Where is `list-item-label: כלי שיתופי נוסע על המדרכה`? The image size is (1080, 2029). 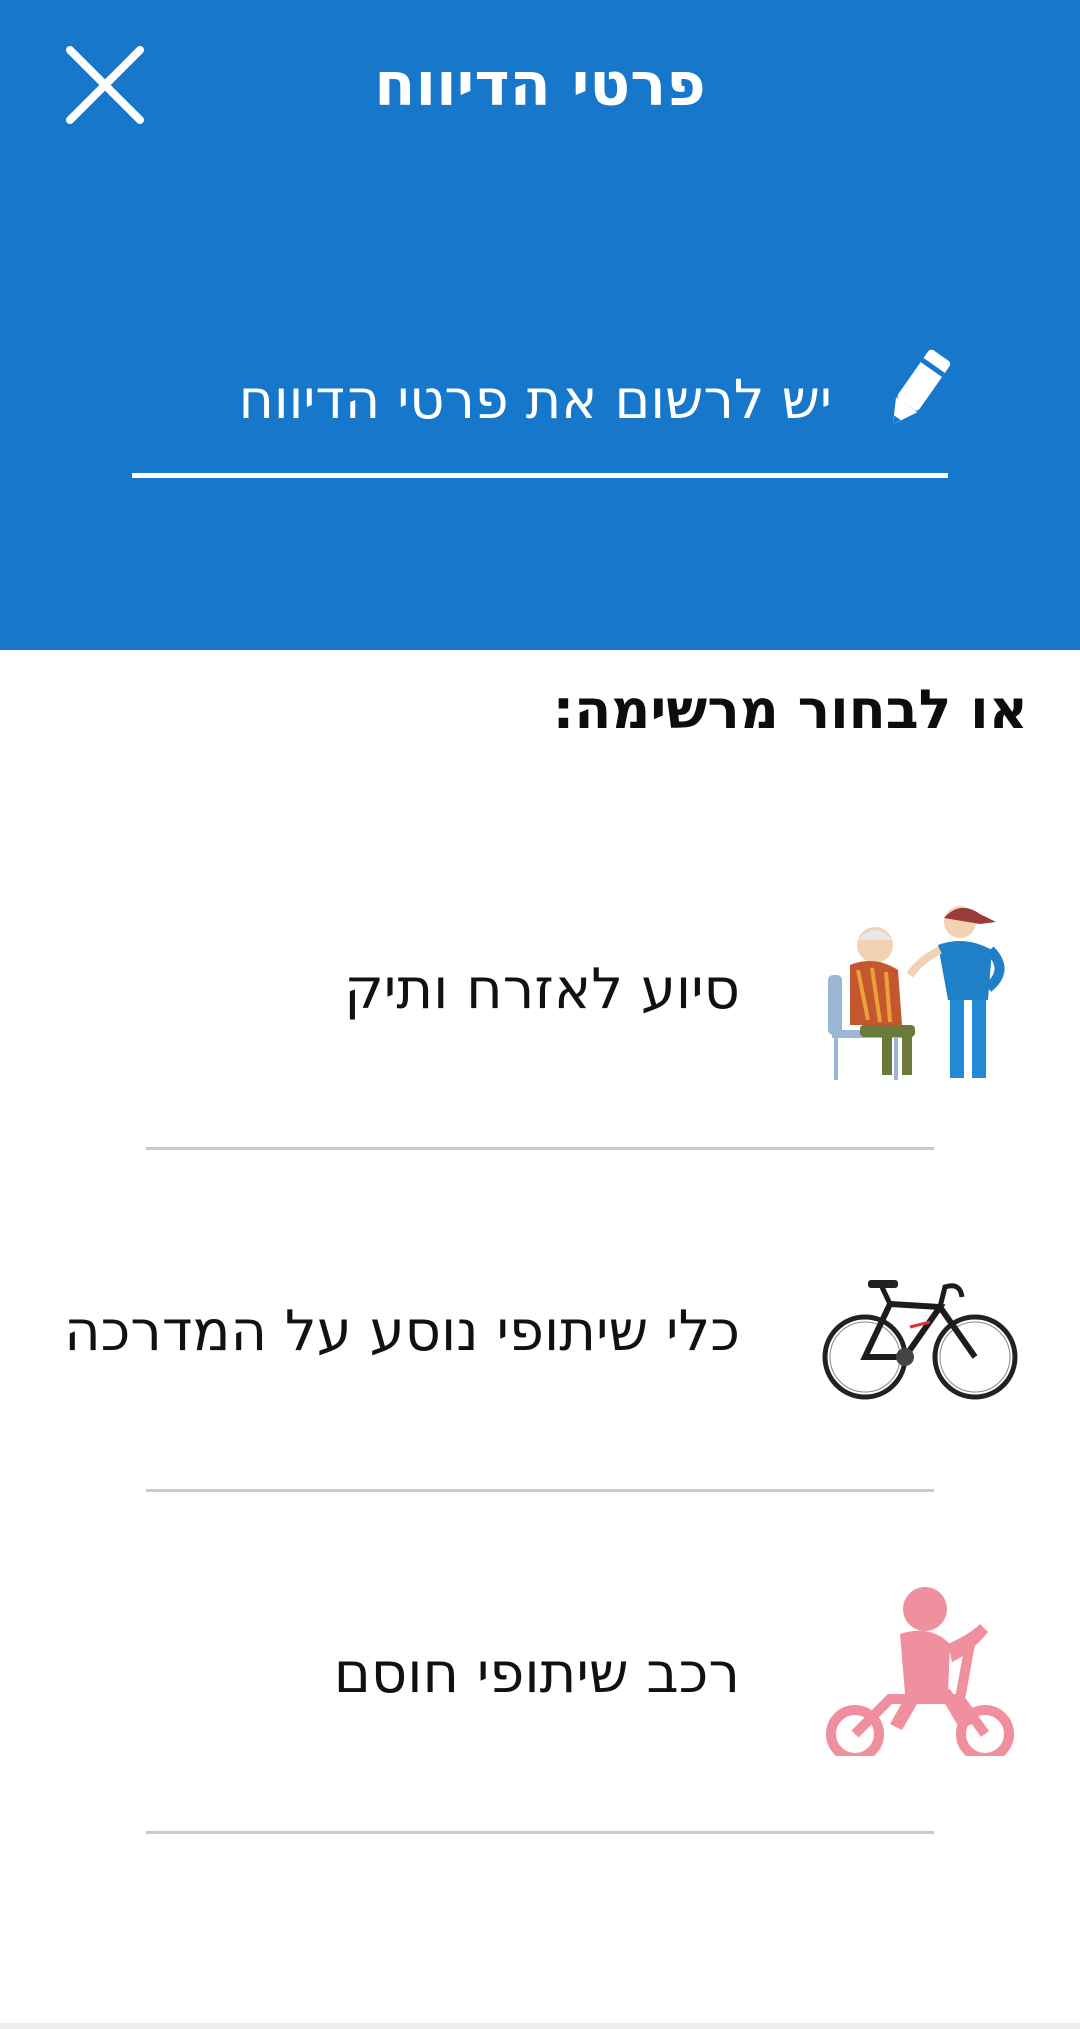 list-item-label: כלי שיתופי נוסע על המדרכה is located at coordinates (402, 1331).